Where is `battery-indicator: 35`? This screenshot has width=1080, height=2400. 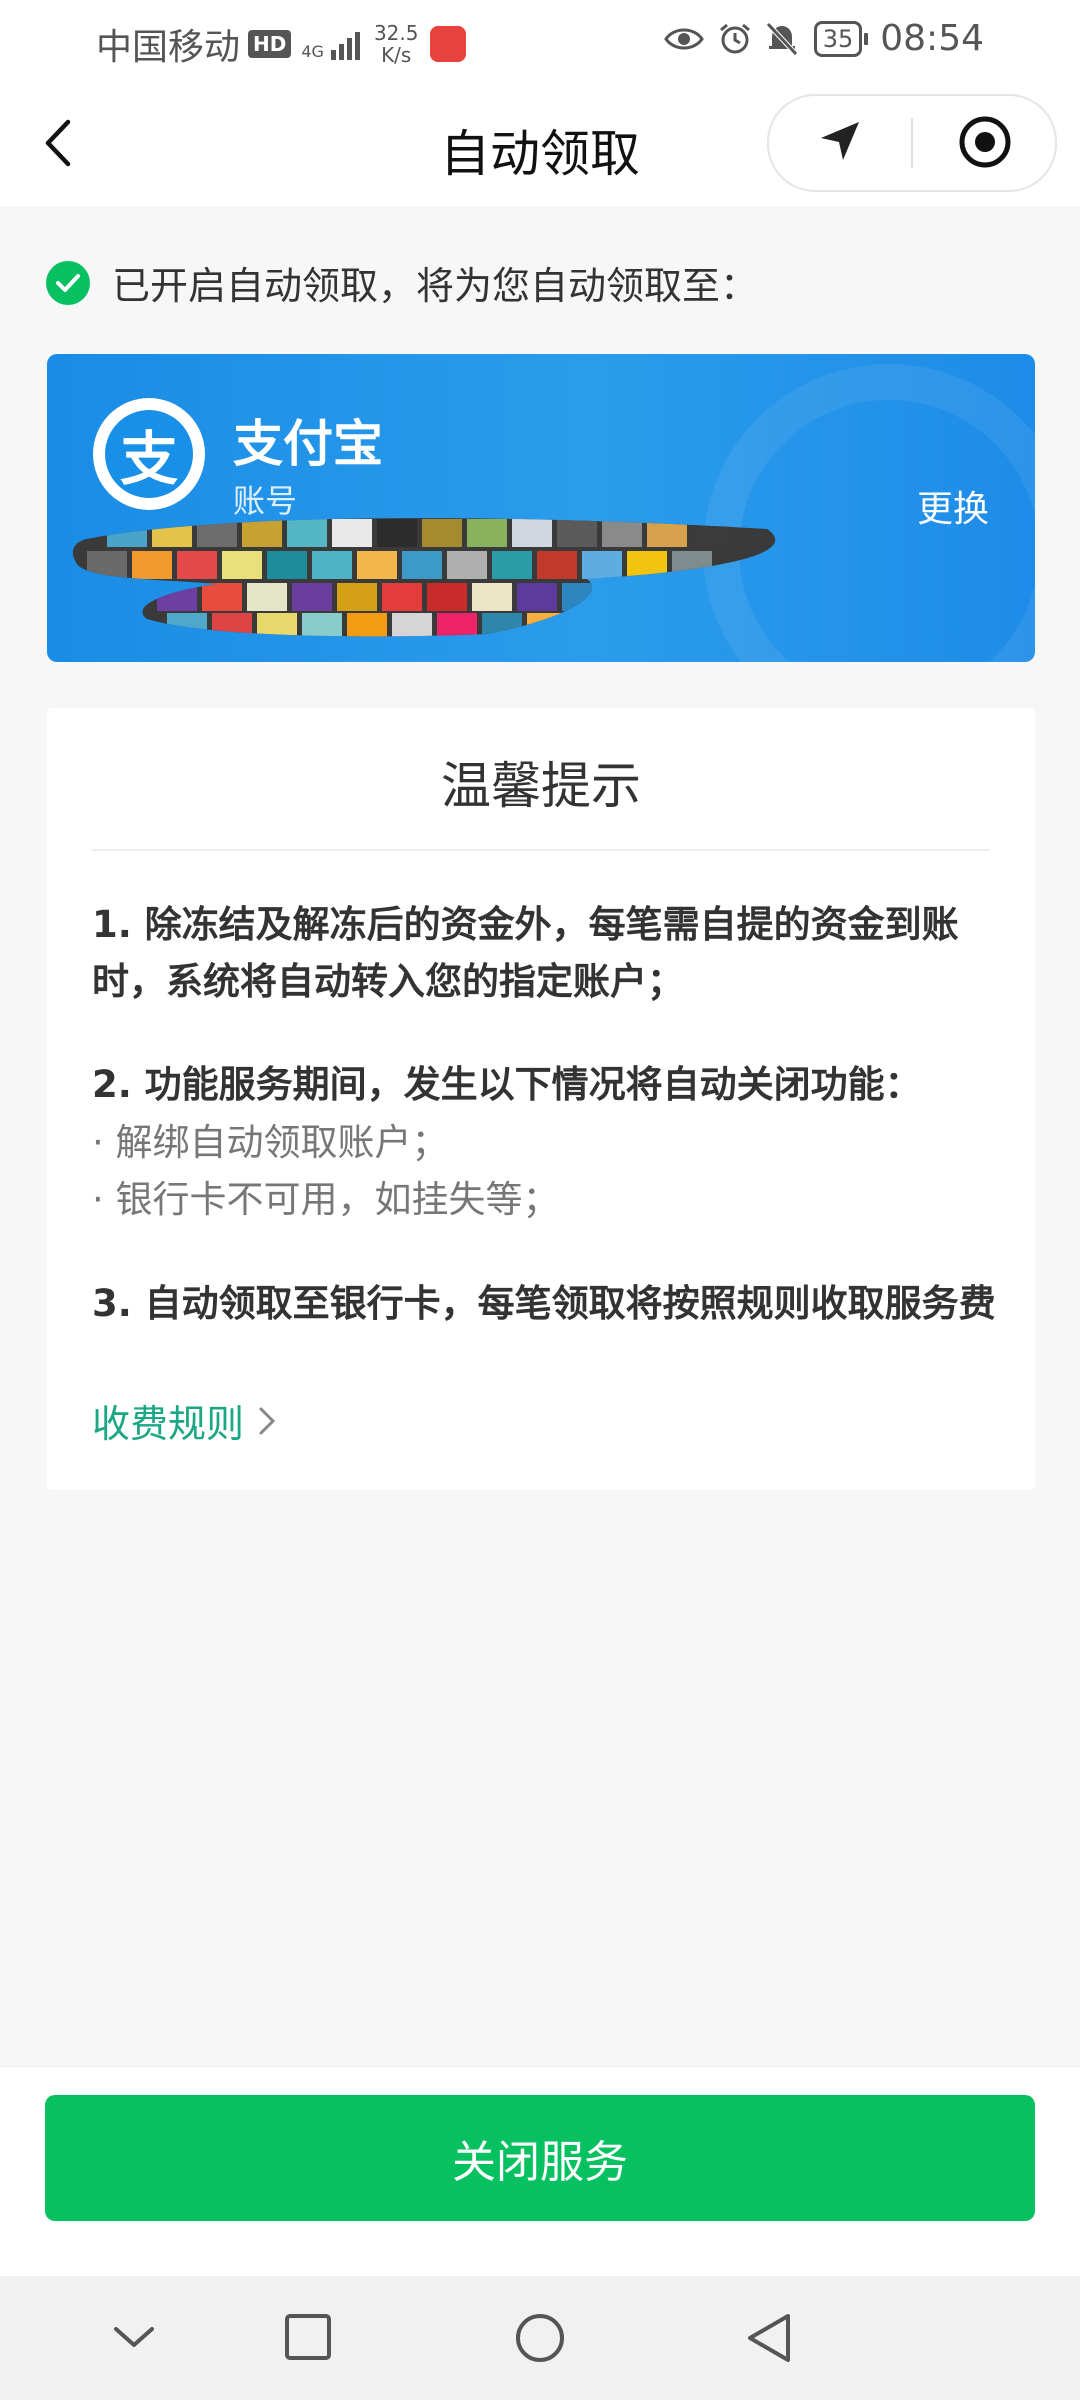
battery-indicator: 35 is located at coordinates (840, 38).